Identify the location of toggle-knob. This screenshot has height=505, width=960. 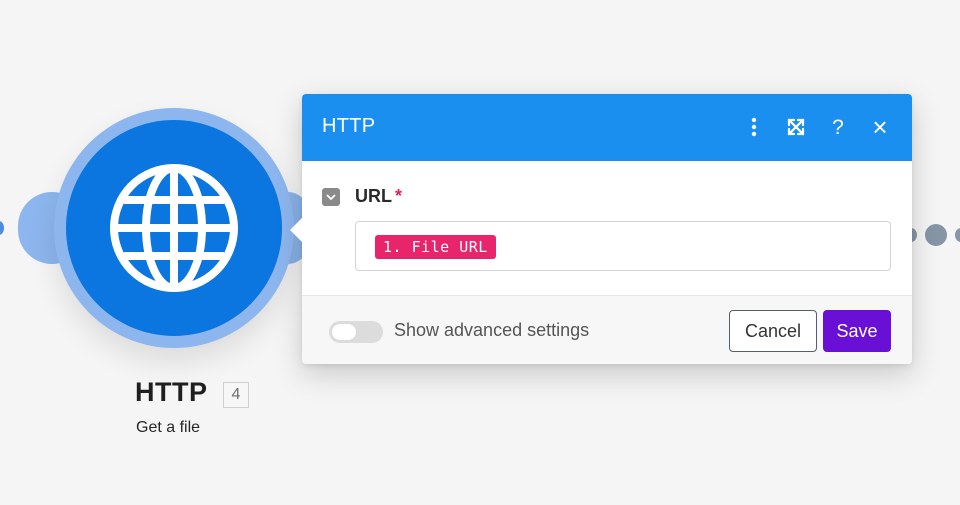
(344, 332).